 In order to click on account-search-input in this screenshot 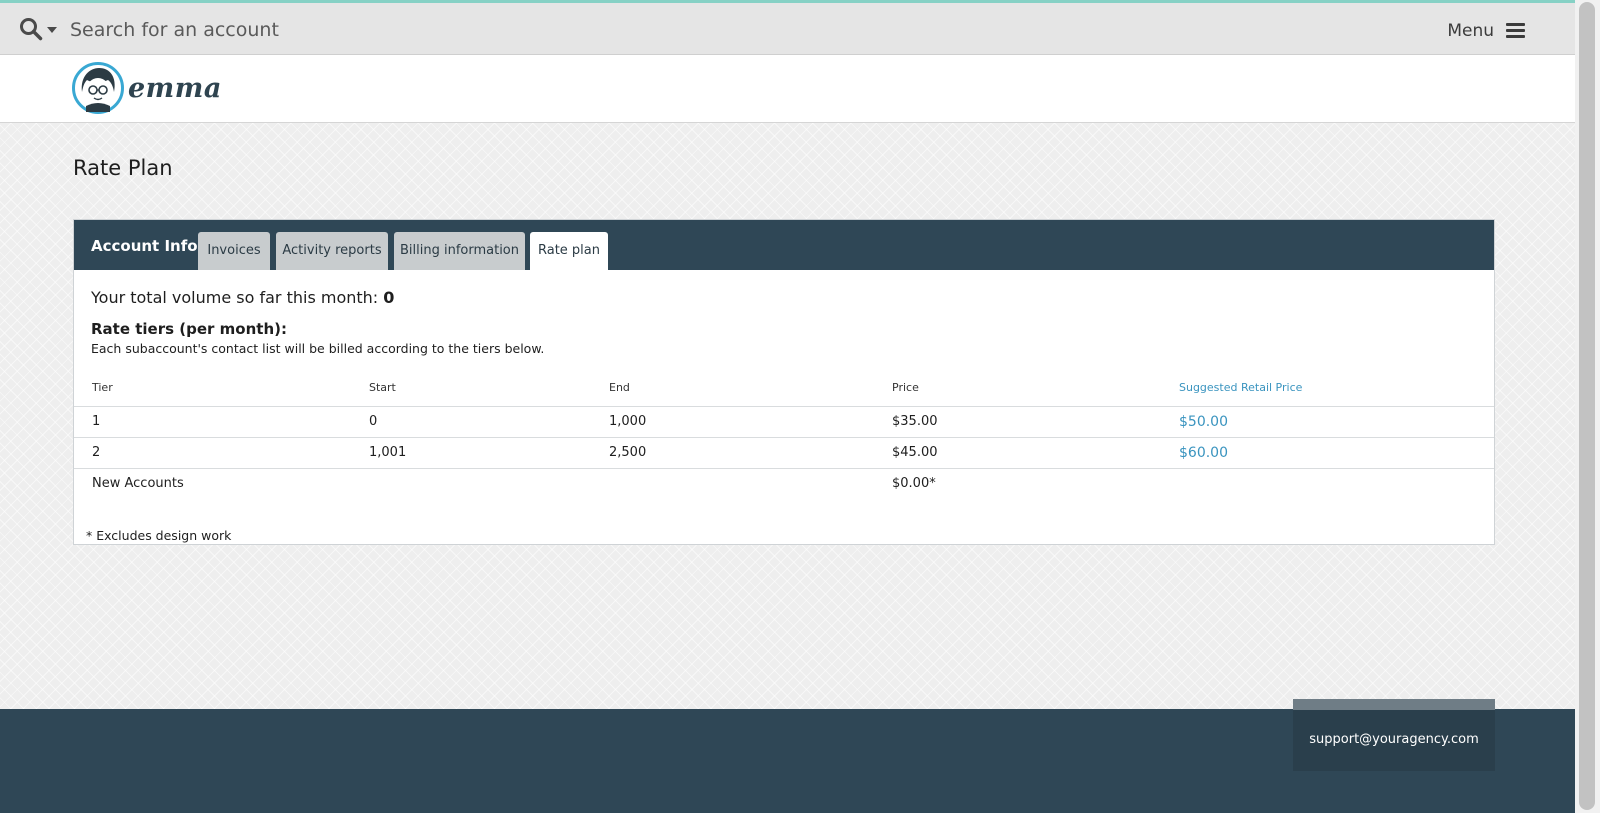, I will do `click(420, 30)`.